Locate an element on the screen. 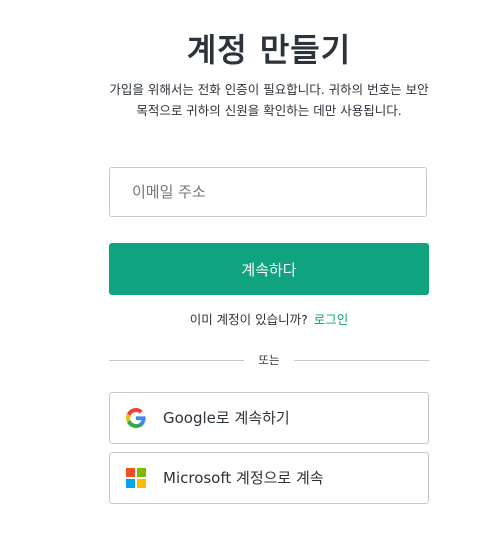  email-field-container is located at coordinates (268, 192).